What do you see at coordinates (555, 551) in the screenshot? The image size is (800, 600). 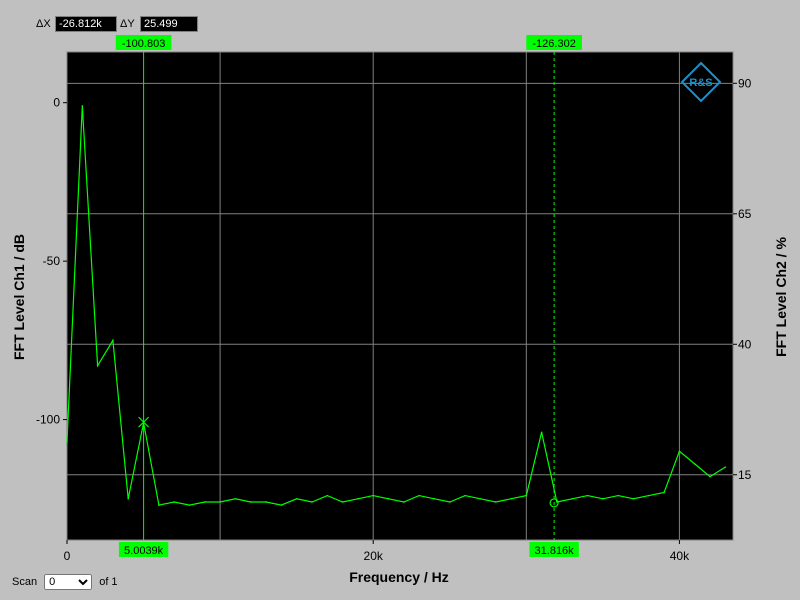 I see `cursor-bottom-label-2: 31.816k` at bounding box center [555, 551].